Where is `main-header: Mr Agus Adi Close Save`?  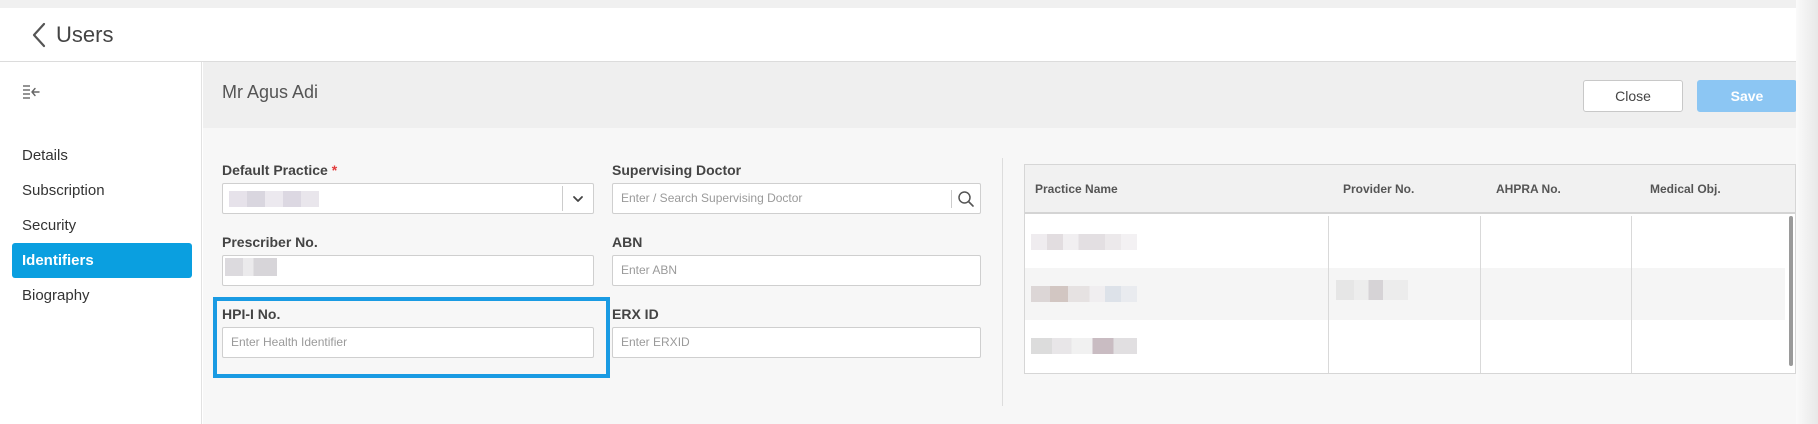
main-header: Mr Agus Adi Close Save is located at coordinates (1000, 95).